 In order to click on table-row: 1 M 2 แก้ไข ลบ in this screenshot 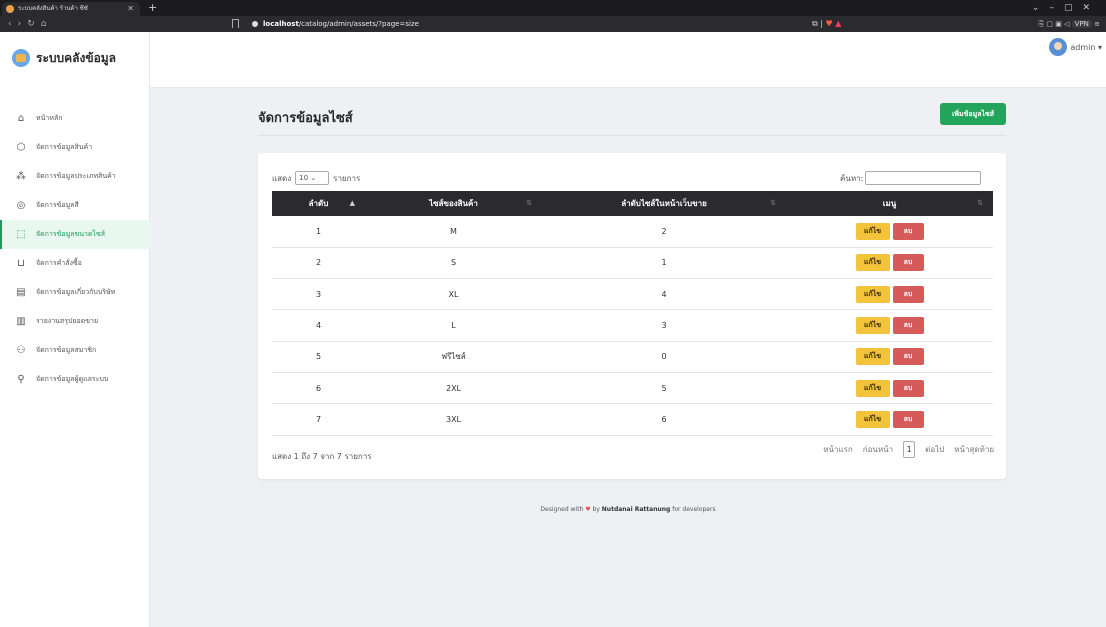, I will do `click(632, 232)`.